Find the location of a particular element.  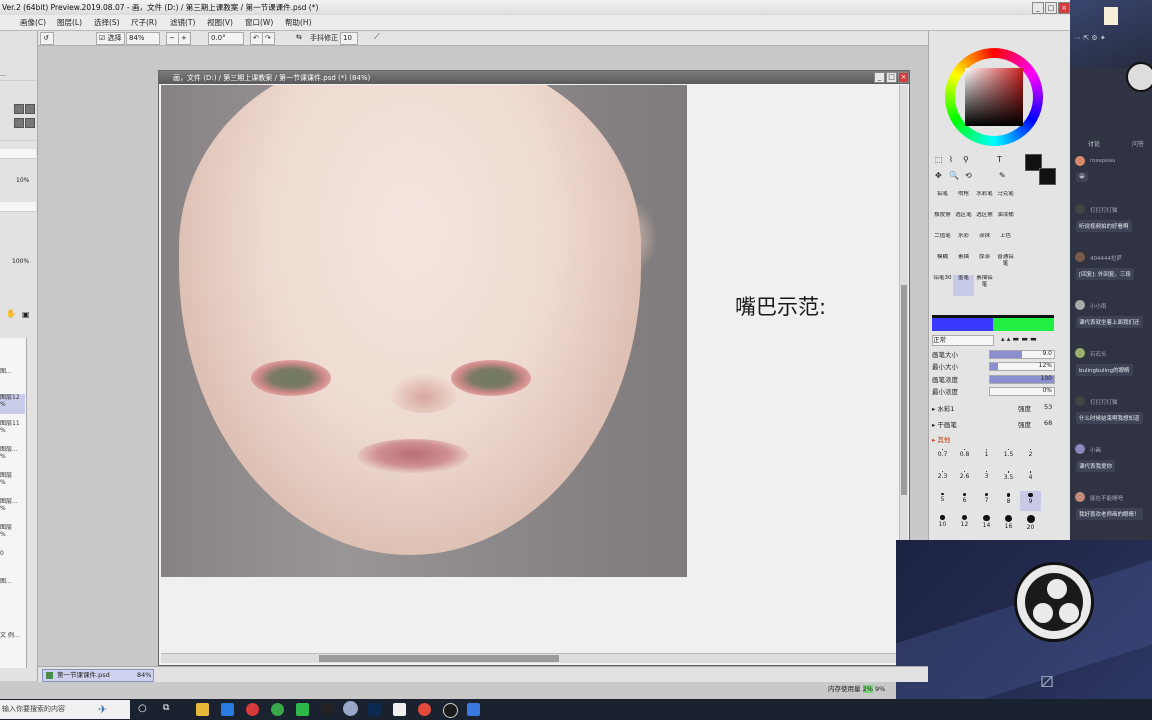

doc-close-button: × is located at coordinates (903, 77).